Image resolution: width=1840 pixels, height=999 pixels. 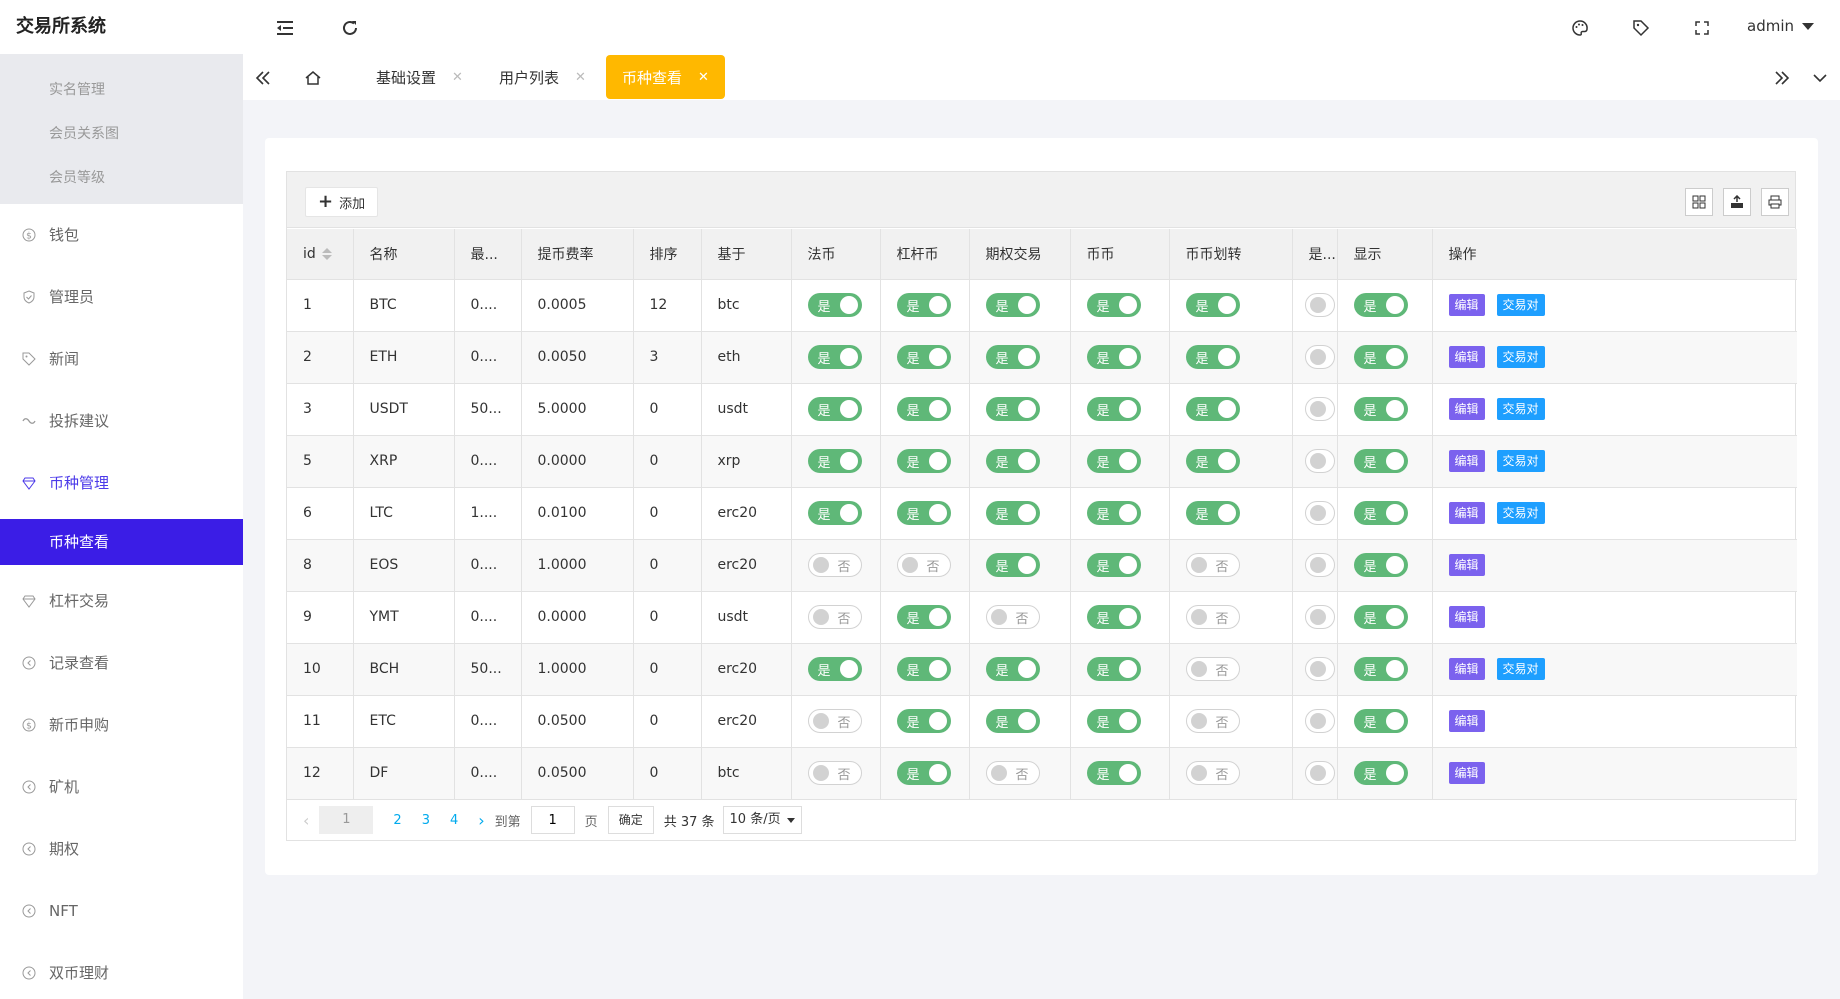 What do you see at coordinates (121, 970) in the screenshot?
I see `sidebar-item-11: 双币理财` at bounding box center [121, 970].